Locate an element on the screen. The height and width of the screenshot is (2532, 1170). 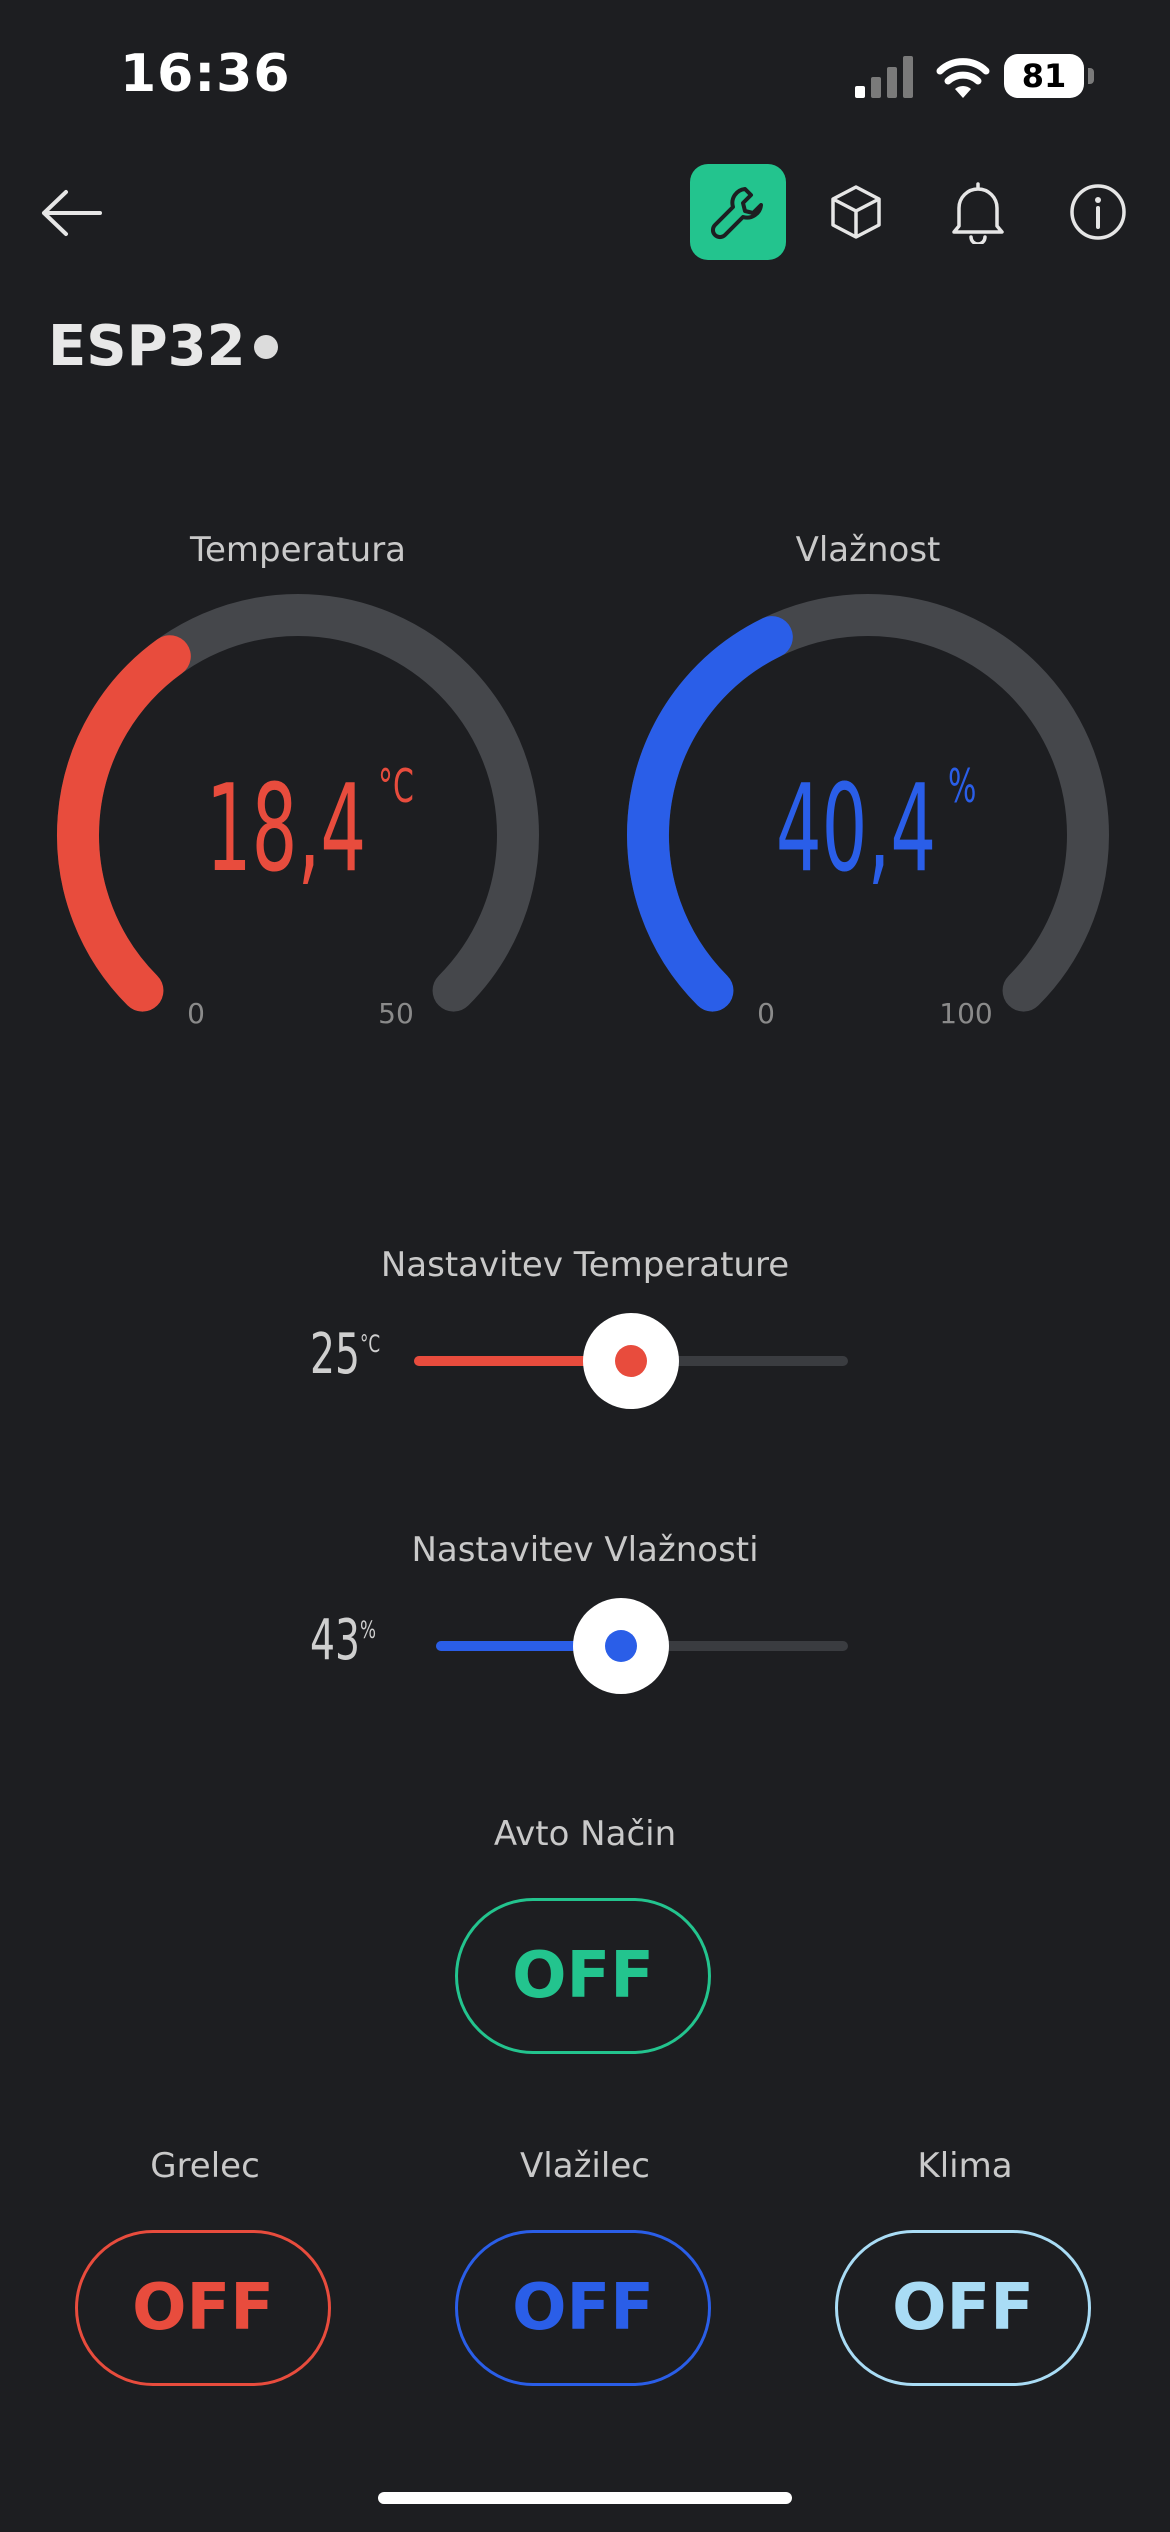
notifications-button is located at coordinates (978, 212).